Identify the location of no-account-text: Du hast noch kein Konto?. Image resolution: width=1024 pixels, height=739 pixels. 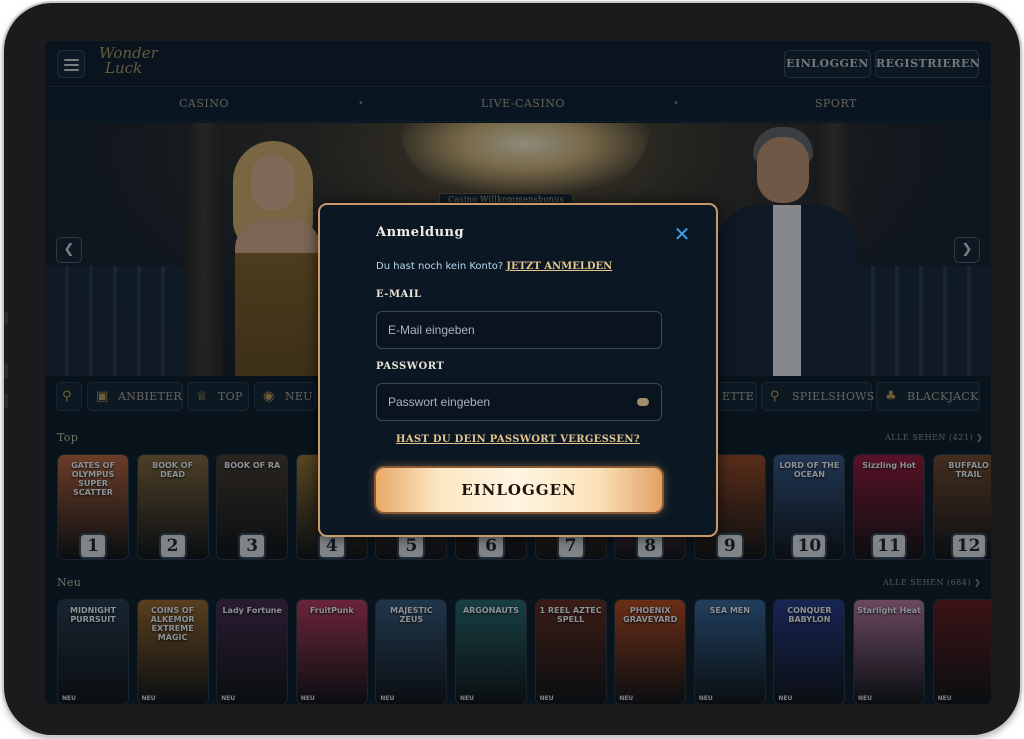
(440, 266).